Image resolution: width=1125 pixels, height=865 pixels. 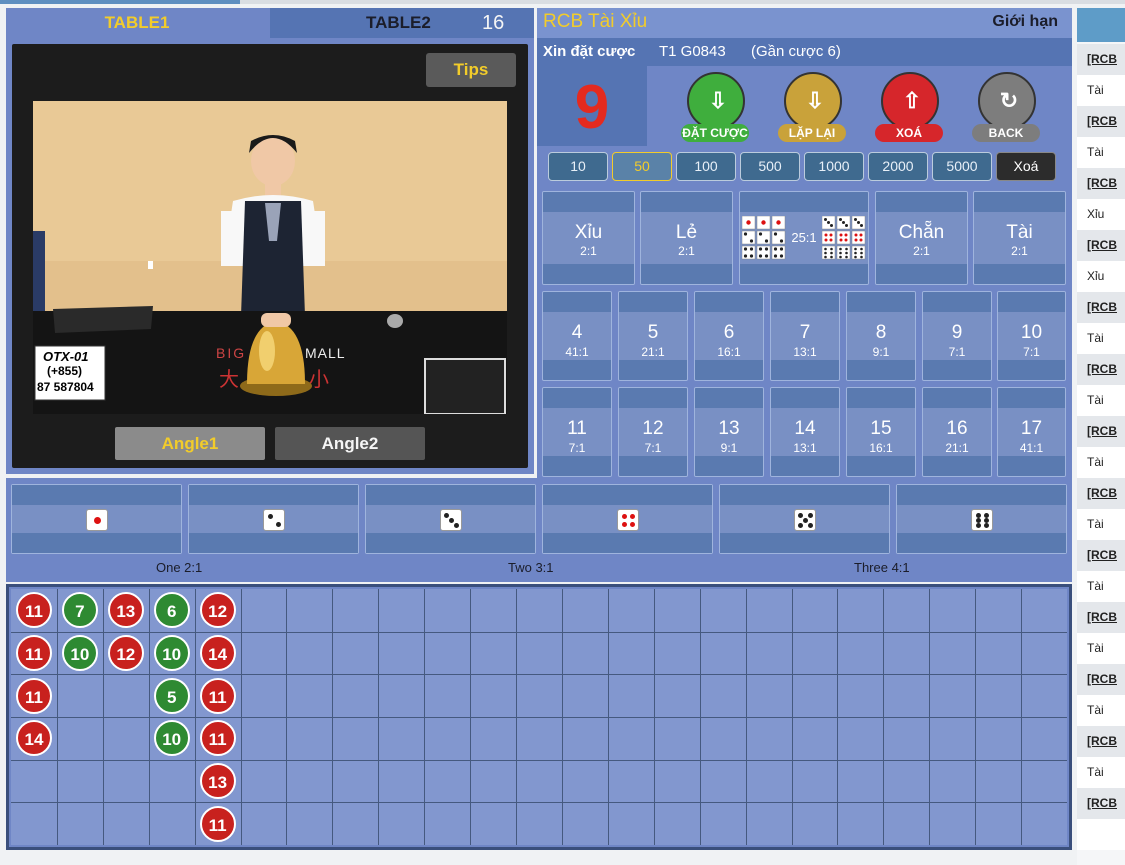 What do you see at coordinates (898, 166) in the screenshot?
I see `chip-2000: 2000` at bounding box center [898, 166].